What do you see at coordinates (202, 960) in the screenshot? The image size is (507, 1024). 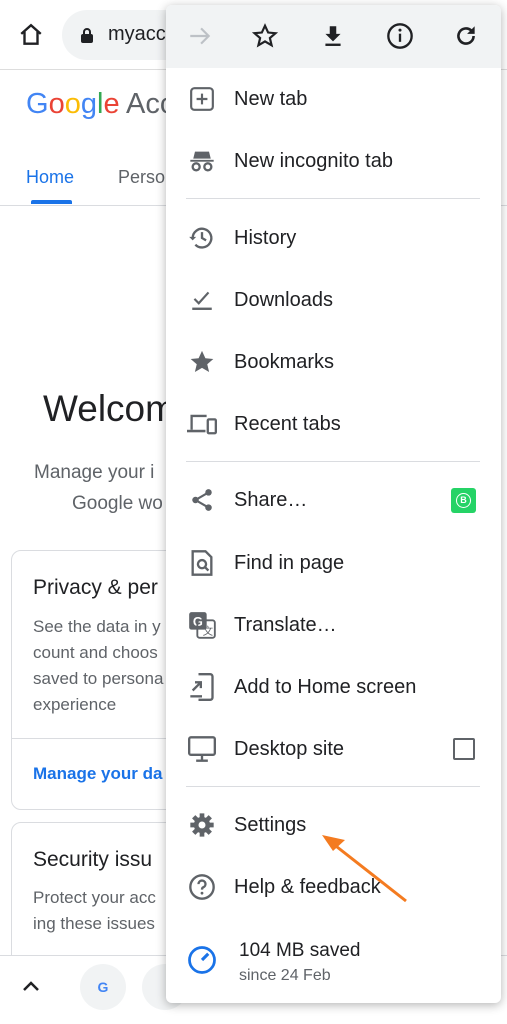 I see `data-saver-icon` at bounding box center [202, 960].